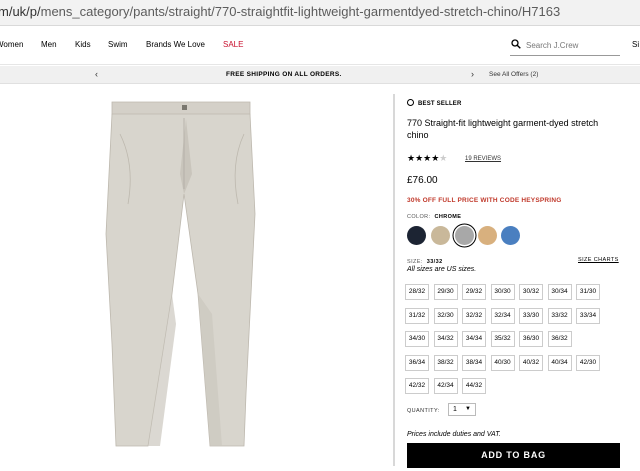 The width and height of the screenshot is (640, 471). I want to click on nav-item-swim: Swim, so click(118, 44).